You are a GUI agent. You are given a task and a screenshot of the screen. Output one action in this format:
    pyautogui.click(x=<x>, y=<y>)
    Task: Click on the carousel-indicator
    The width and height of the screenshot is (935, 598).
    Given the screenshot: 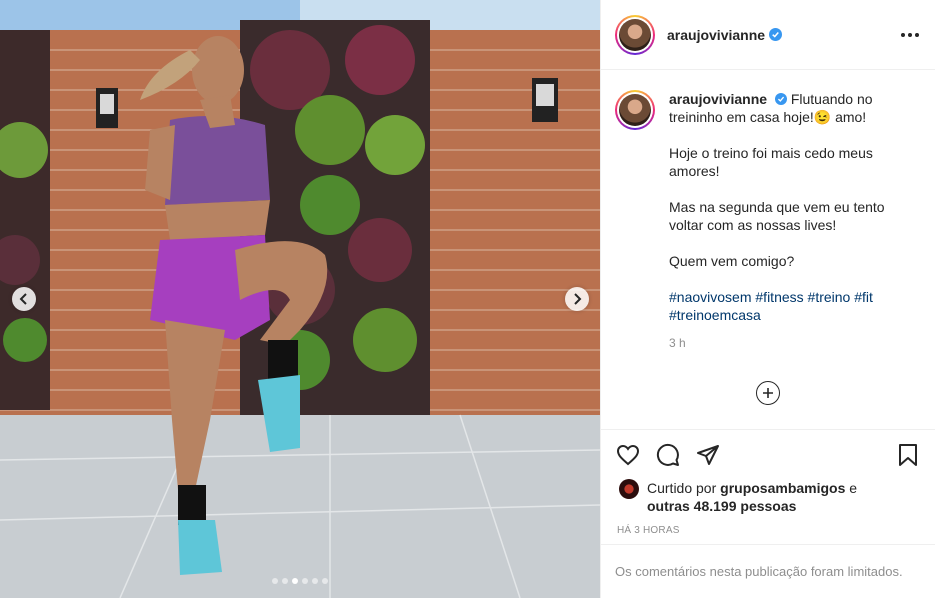 What is the action you would take?
    pyautogui.click(x=300, y=581)
    